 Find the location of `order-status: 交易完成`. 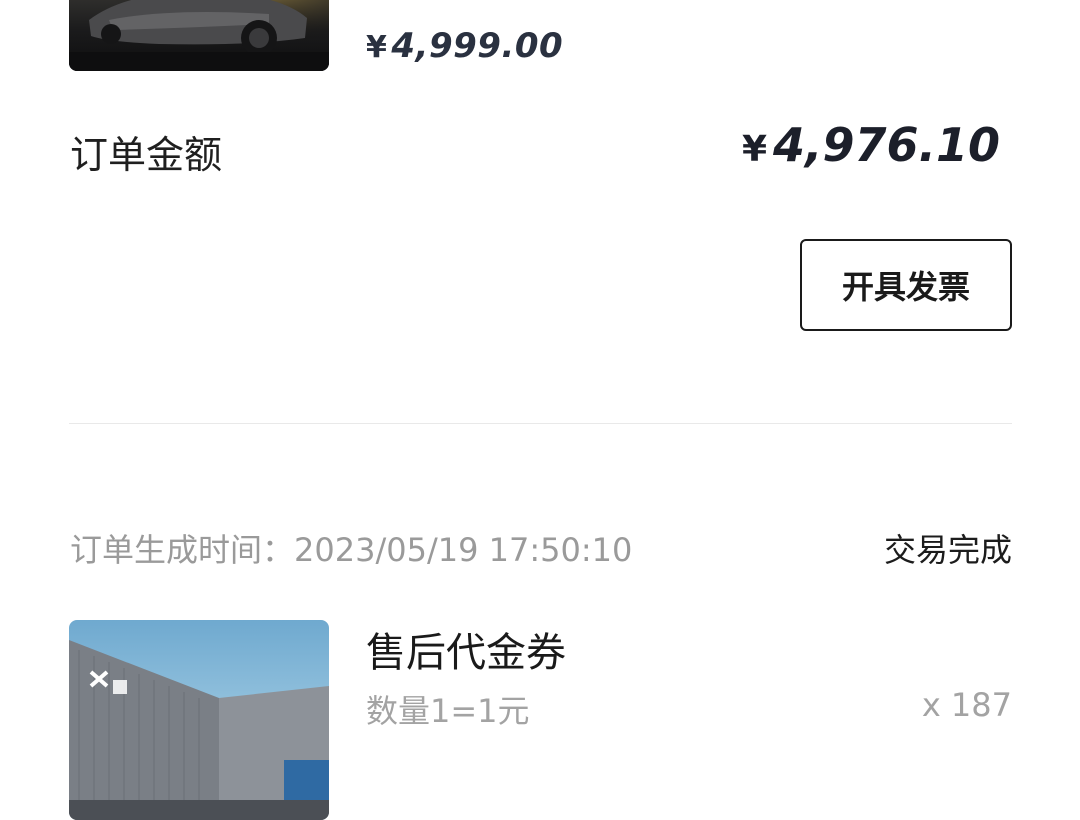

order-status: 交易完成 is located at coordinates (947, 550).